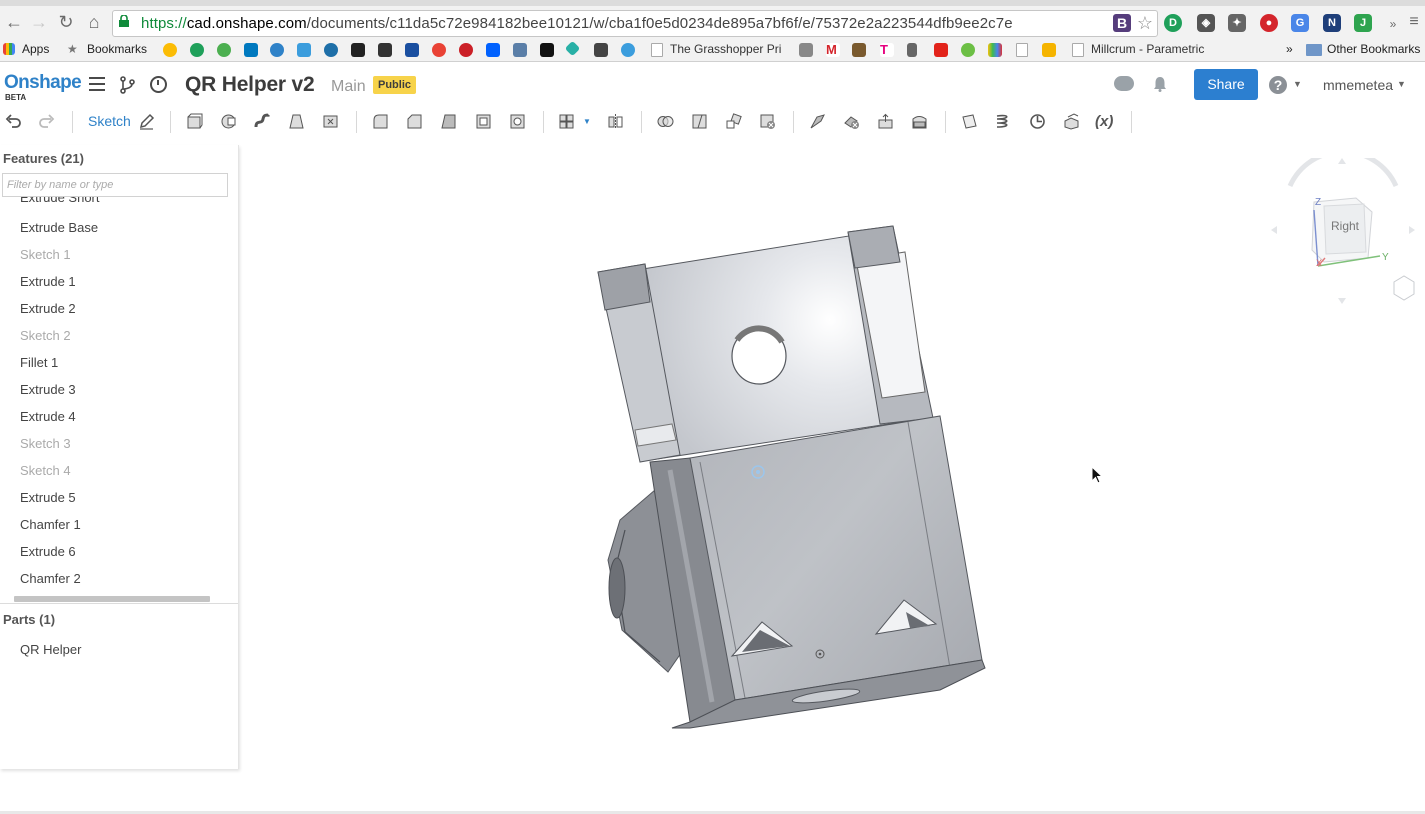  Describe the element at coordinates (45, 254) in the screenshot. I see `sketch-item: Sketch 1` at that location.